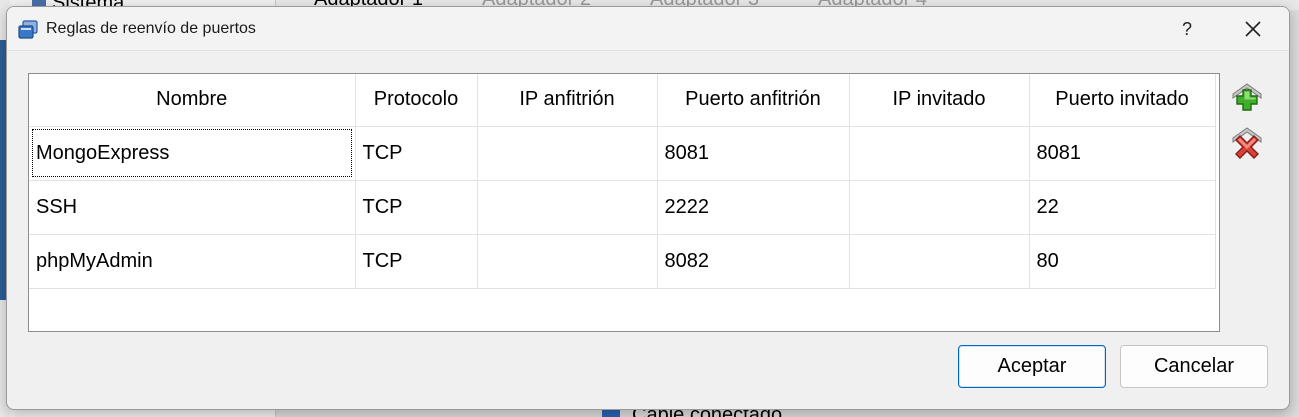 The image size is (1299, 417). I want to click on cell-guest-port: 22, so click(1122, 207).